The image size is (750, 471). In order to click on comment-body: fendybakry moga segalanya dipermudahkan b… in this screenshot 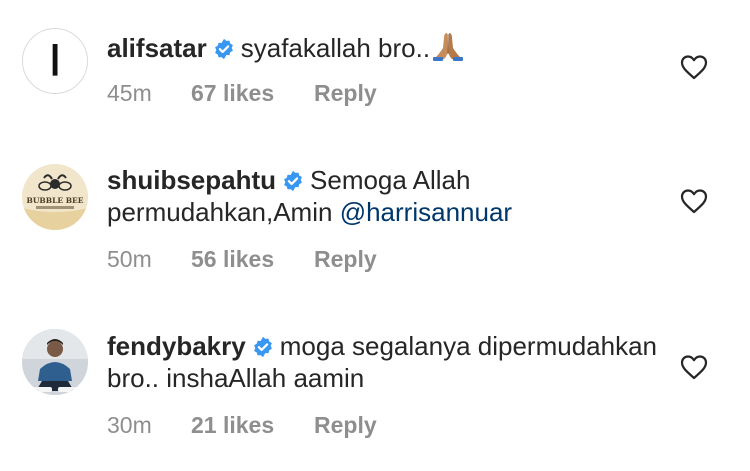, I will do `click(383, 362)`.